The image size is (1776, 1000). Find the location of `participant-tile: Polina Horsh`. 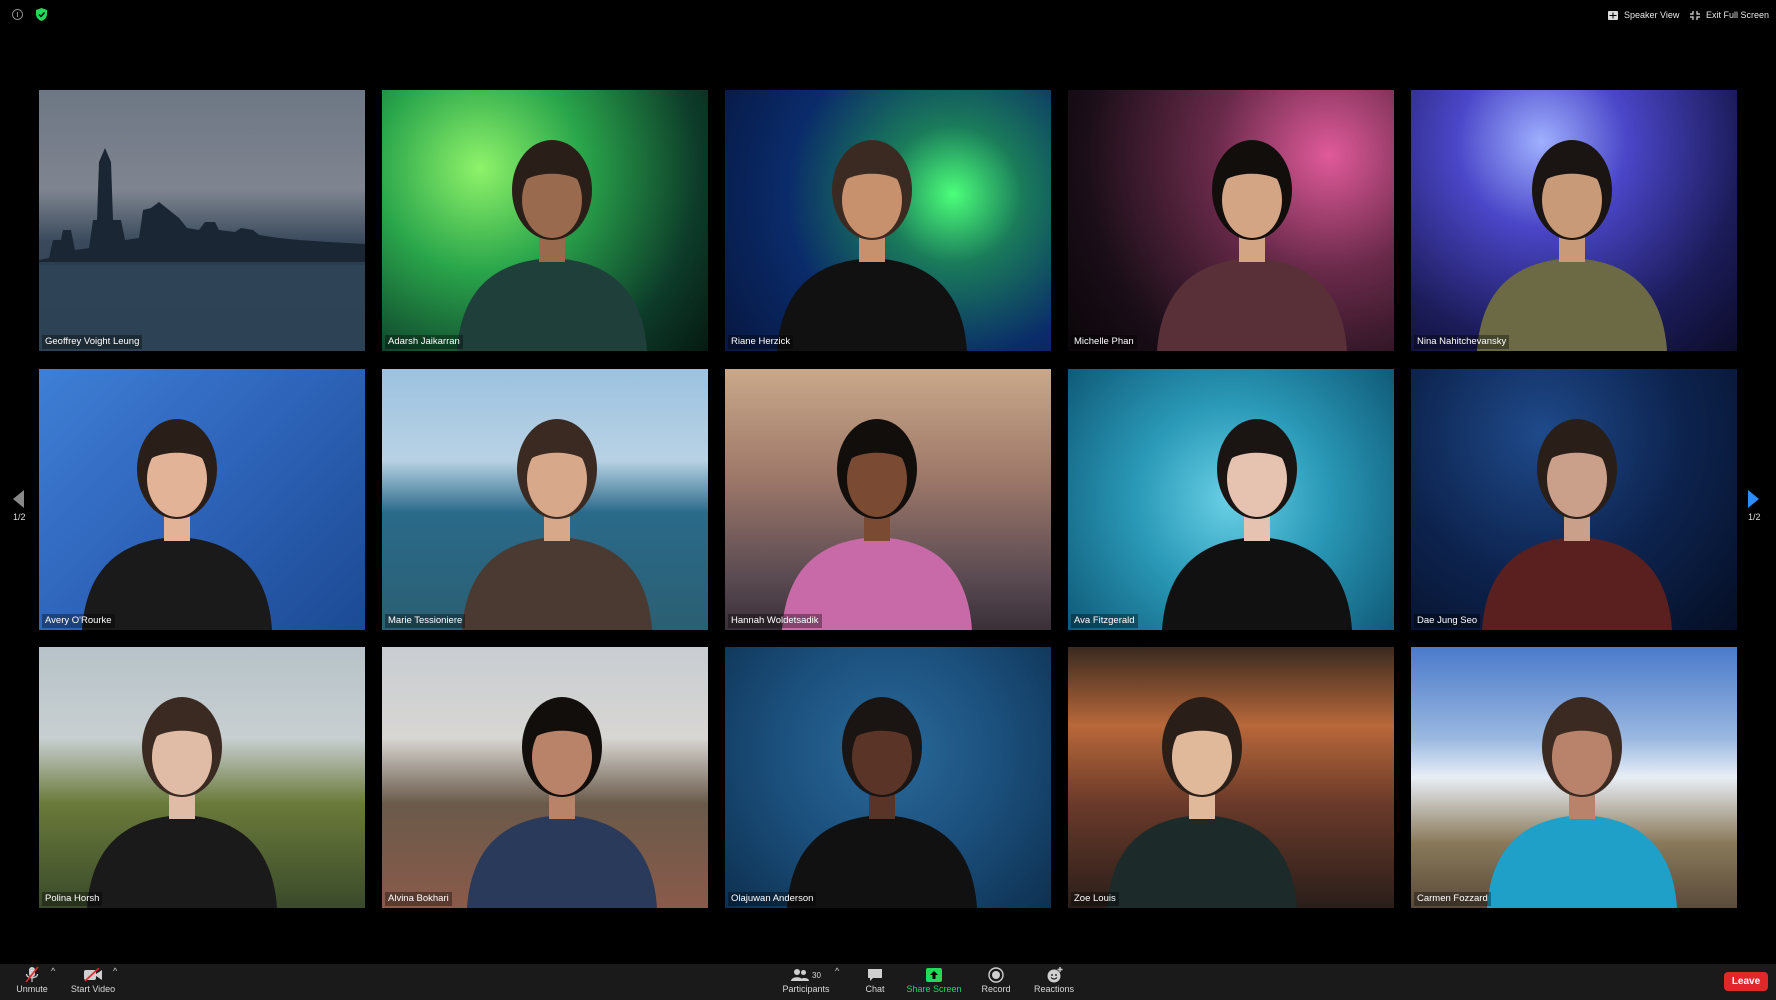

participant-tile: Polina Horsh is located at coordinates (202, 777).